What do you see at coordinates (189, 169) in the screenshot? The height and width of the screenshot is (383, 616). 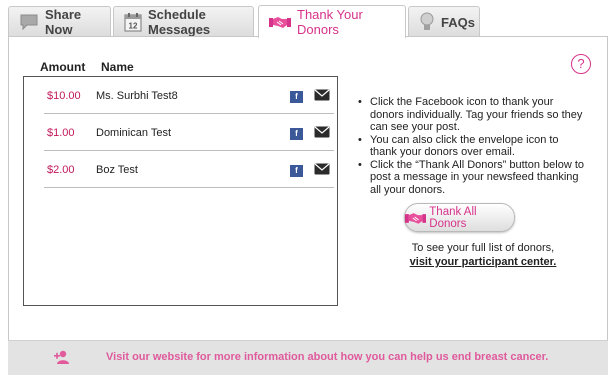 I see `table-row: $2.00 Boz Test f` at bounding box center [189, 169].